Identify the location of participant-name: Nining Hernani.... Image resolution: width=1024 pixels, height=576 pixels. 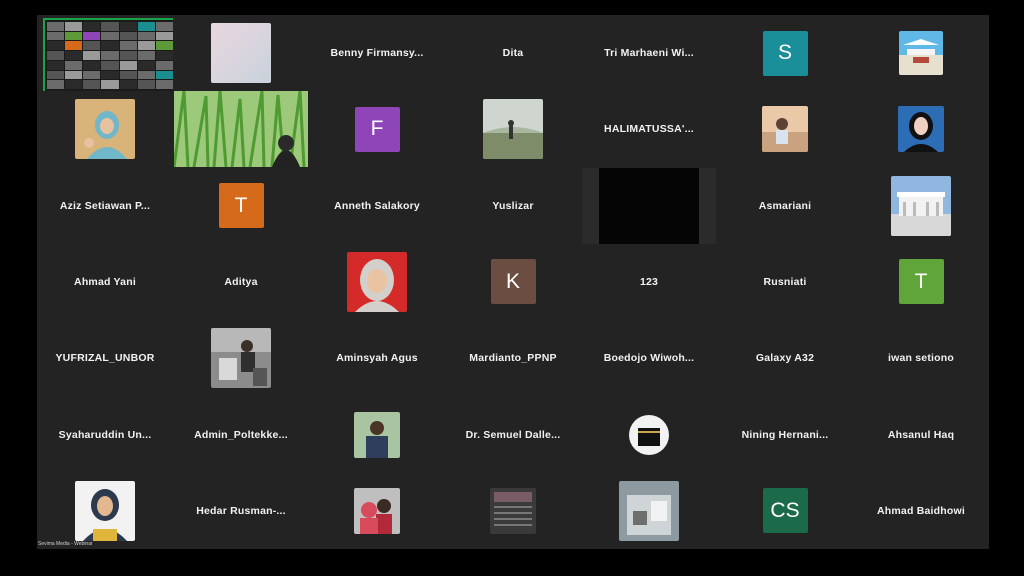
(785, 434).